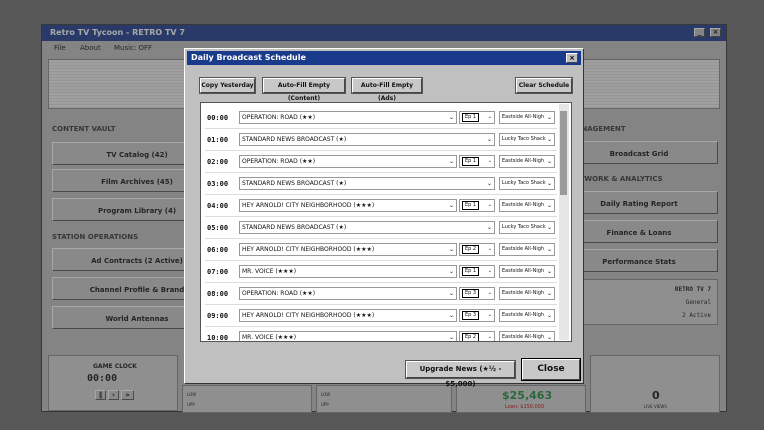 This screenshot has width=764, height=430. I want to click on upgrade-news-button: Upgrade News (★½ - $5,000), so click(460, 374).